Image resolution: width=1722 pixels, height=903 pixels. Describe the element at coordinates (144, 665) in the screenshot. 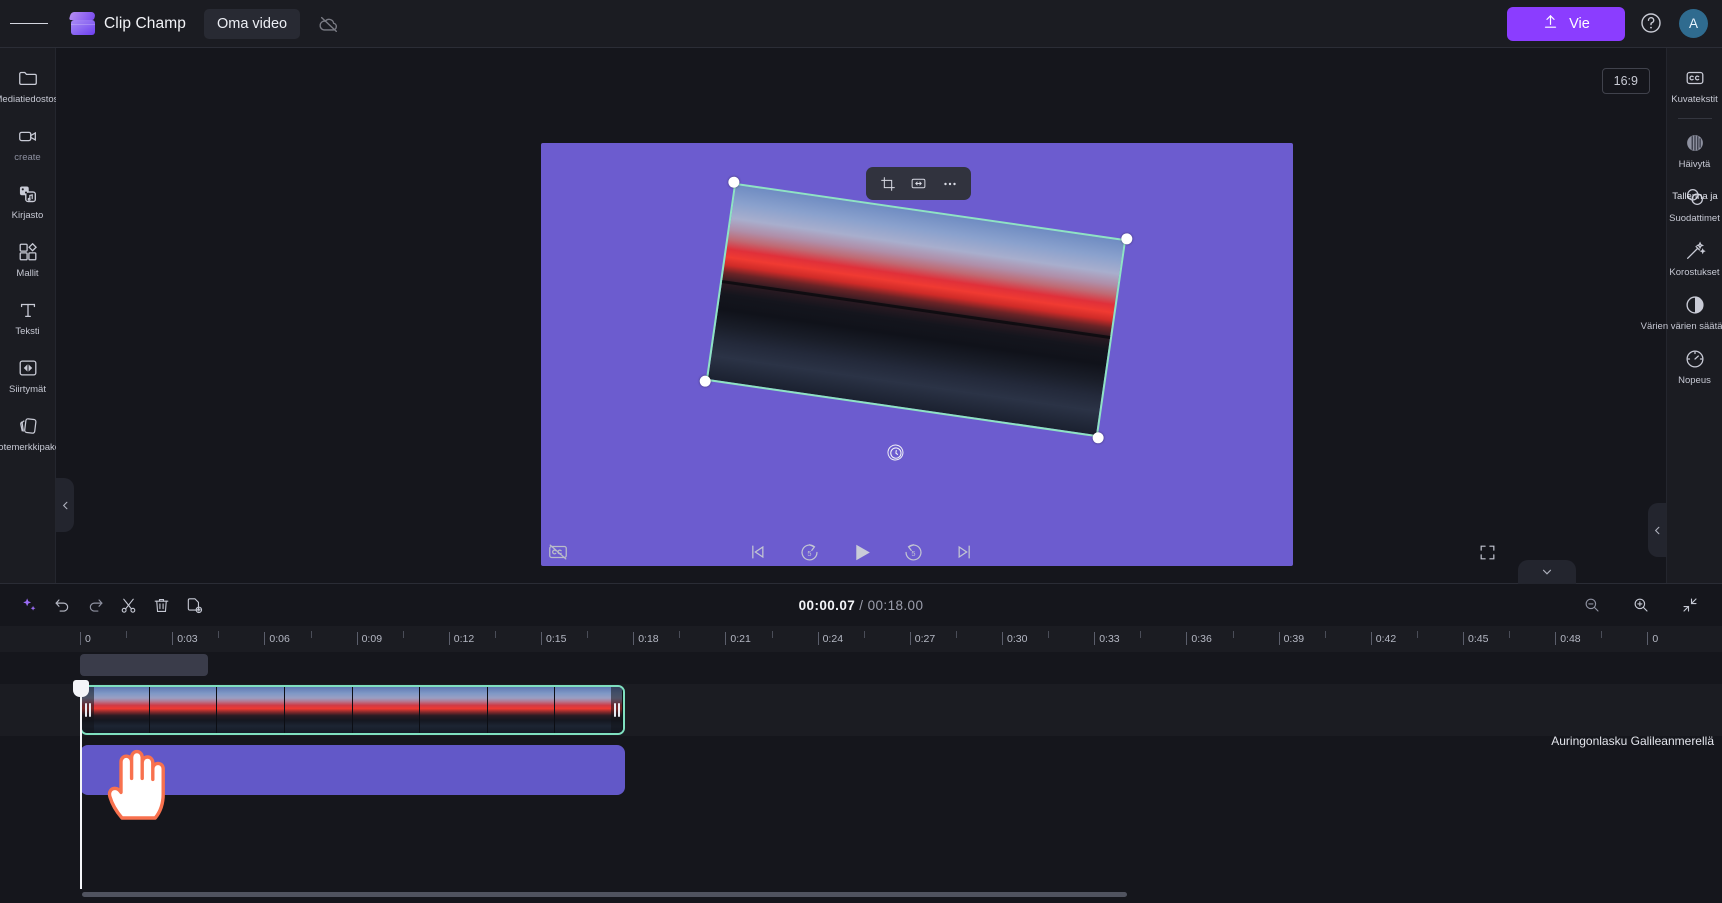

I see `ghost-clip-preview` at that location.